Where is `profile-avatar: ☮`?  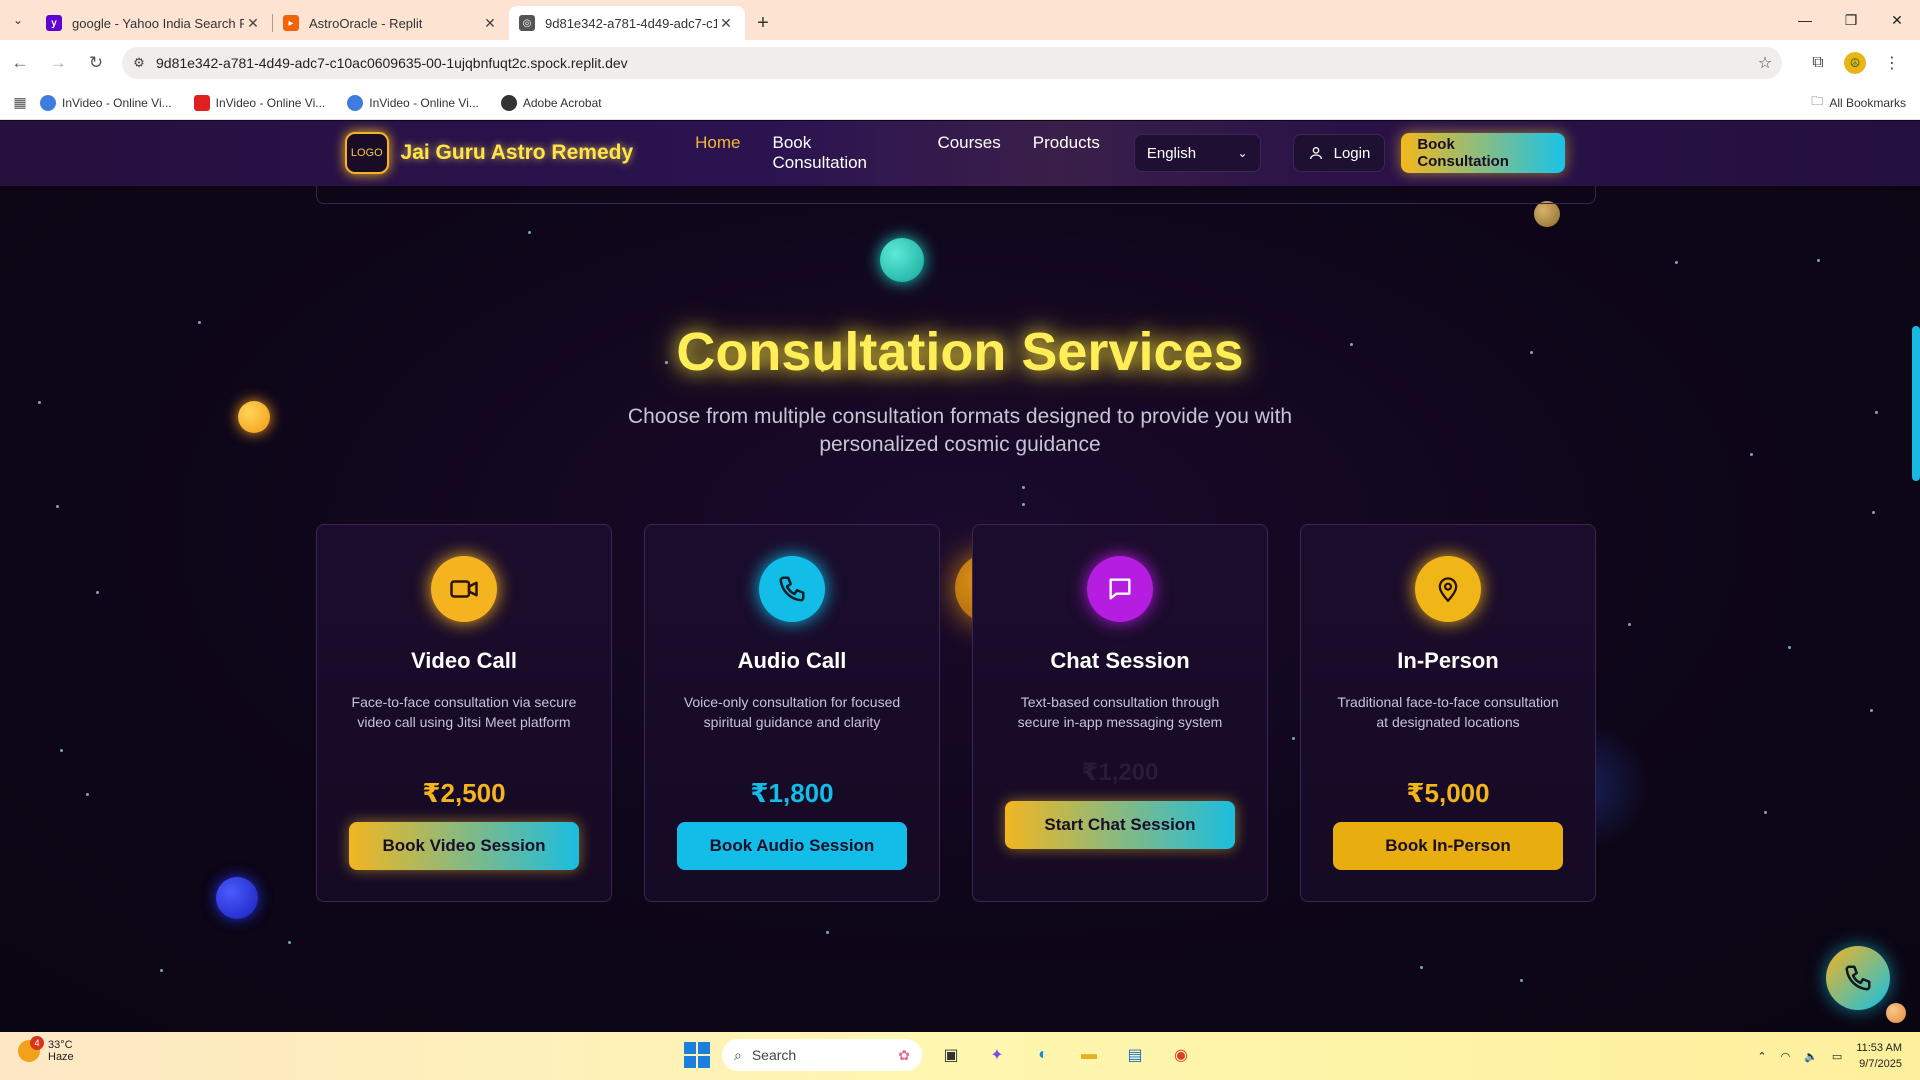
profile-avatar: ☮ is located at coordinates (1855, 63).